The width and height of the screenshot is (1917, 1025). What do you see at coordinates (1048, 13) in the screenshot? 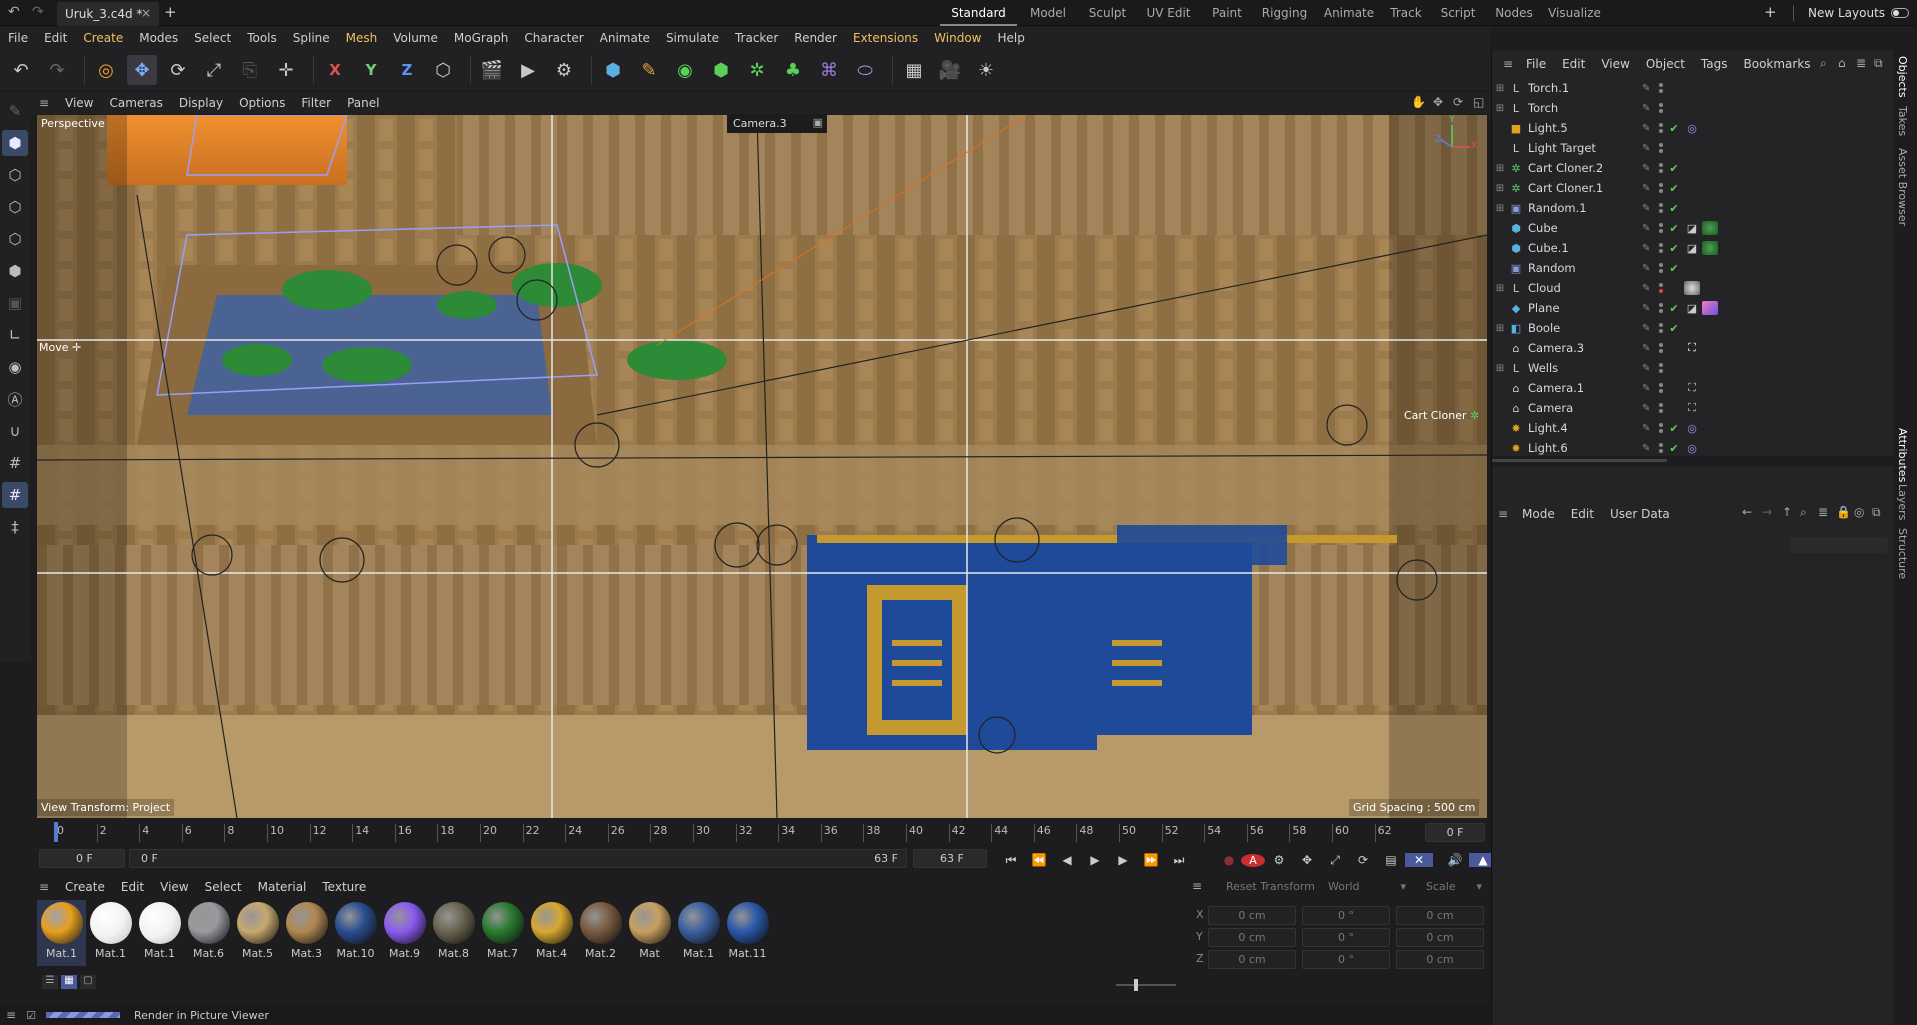
I see `layout-tab-model: Model` at bounding box center [1048, 13].